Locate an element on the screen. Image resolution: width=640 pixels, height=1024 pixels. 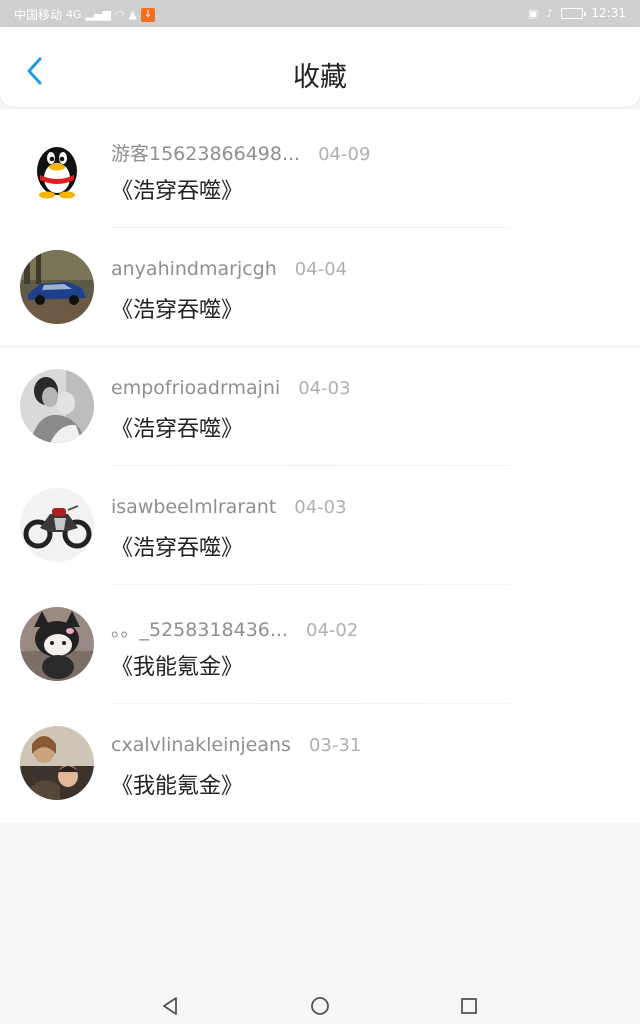
list-item: anyahindmarjcgh 04-04 《浩穿吞噬》 is located at coordinates (320, 287).